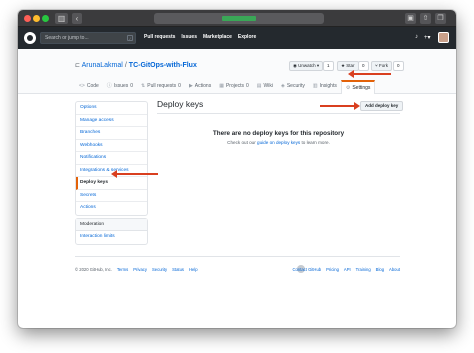  I want to click on stars-count: 0, so click(363, 66).